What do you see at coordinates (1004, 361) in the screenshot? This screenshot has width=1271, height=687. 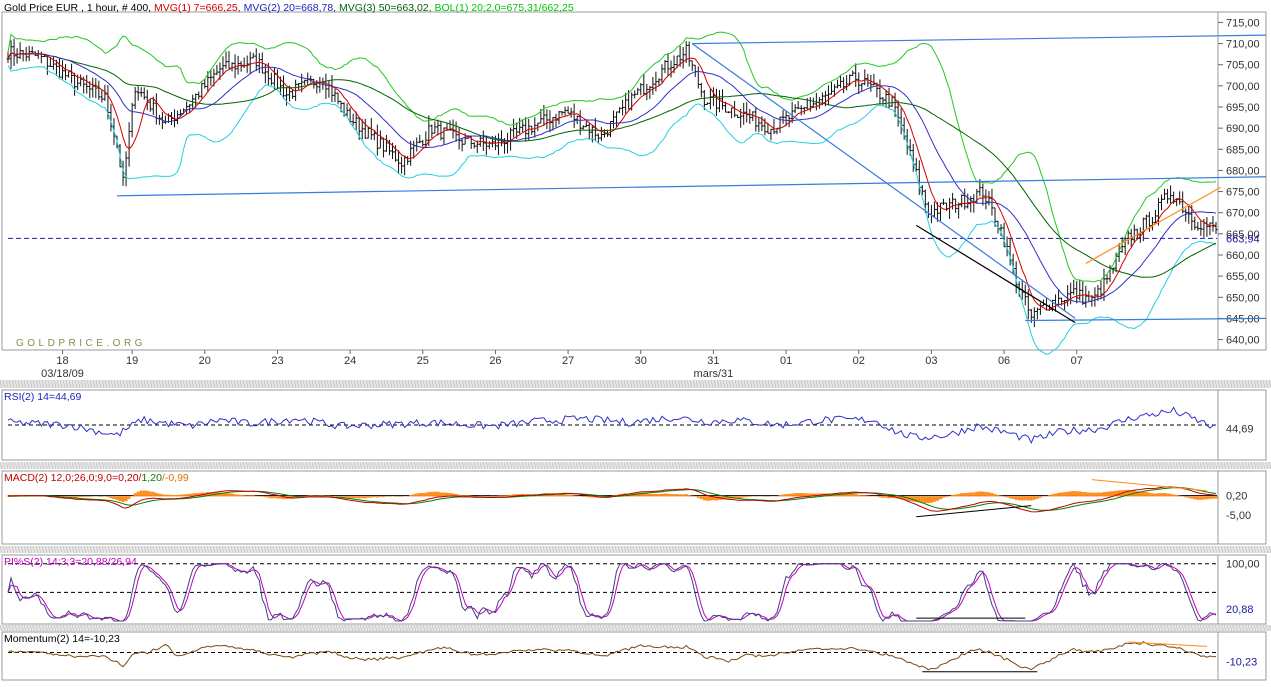 I see `x-tick-label: 06` at bounding box center [1004, 361].